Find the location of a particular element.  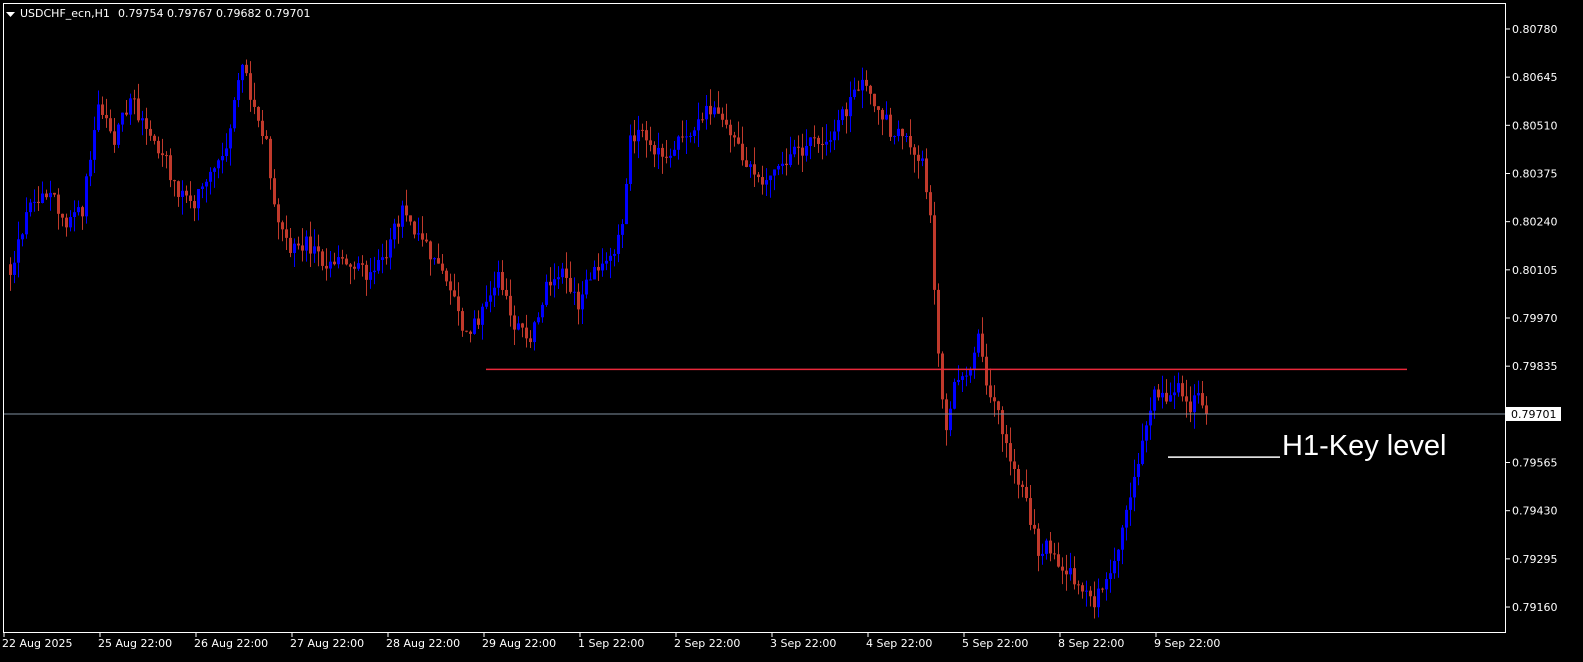

price-tick-label: 0.79160 is located at coordinates (1535, 607).